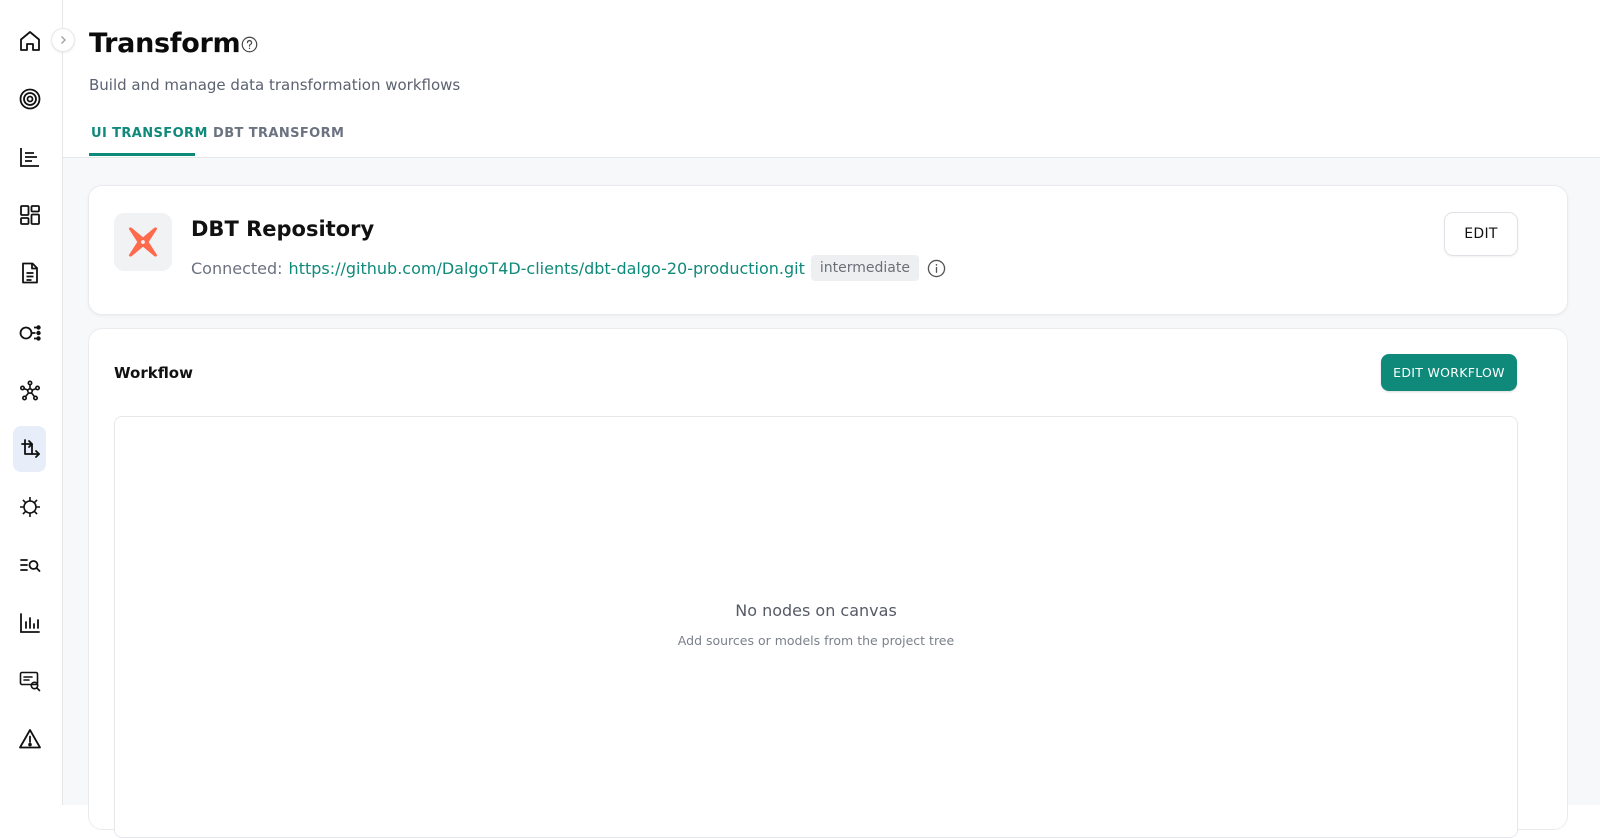  I want to click on tab-ui-transform: UI TRANSFORM, so click(149, 133).